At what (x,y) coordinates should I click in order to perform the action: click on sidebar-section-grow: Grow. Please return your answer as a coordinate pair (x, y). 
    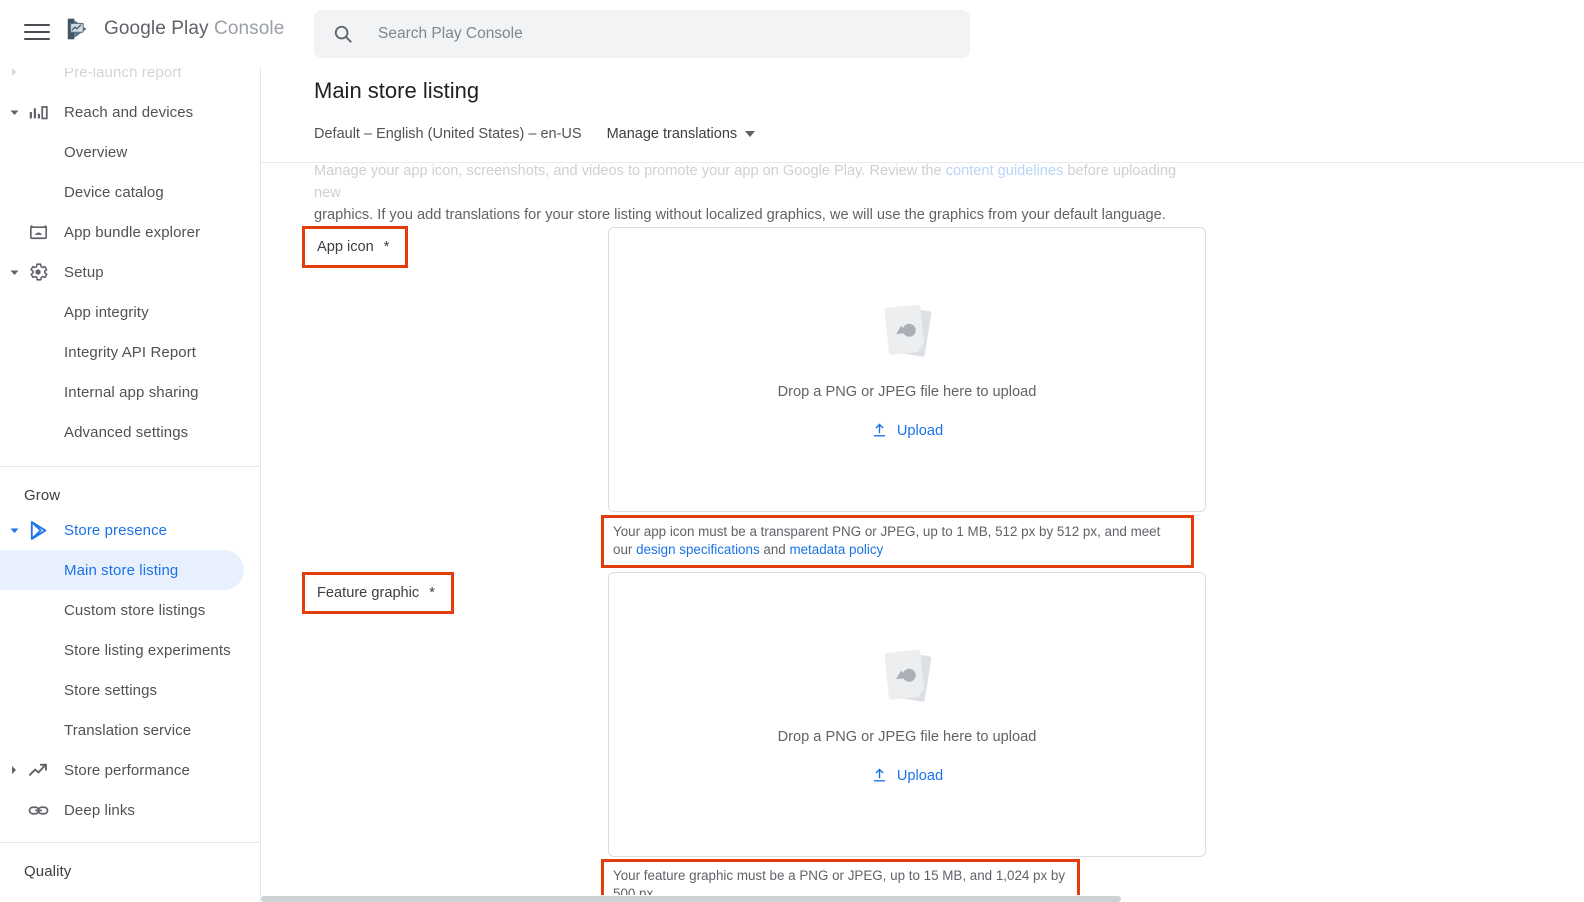
    Looking at the image, I should click on (42, 495).